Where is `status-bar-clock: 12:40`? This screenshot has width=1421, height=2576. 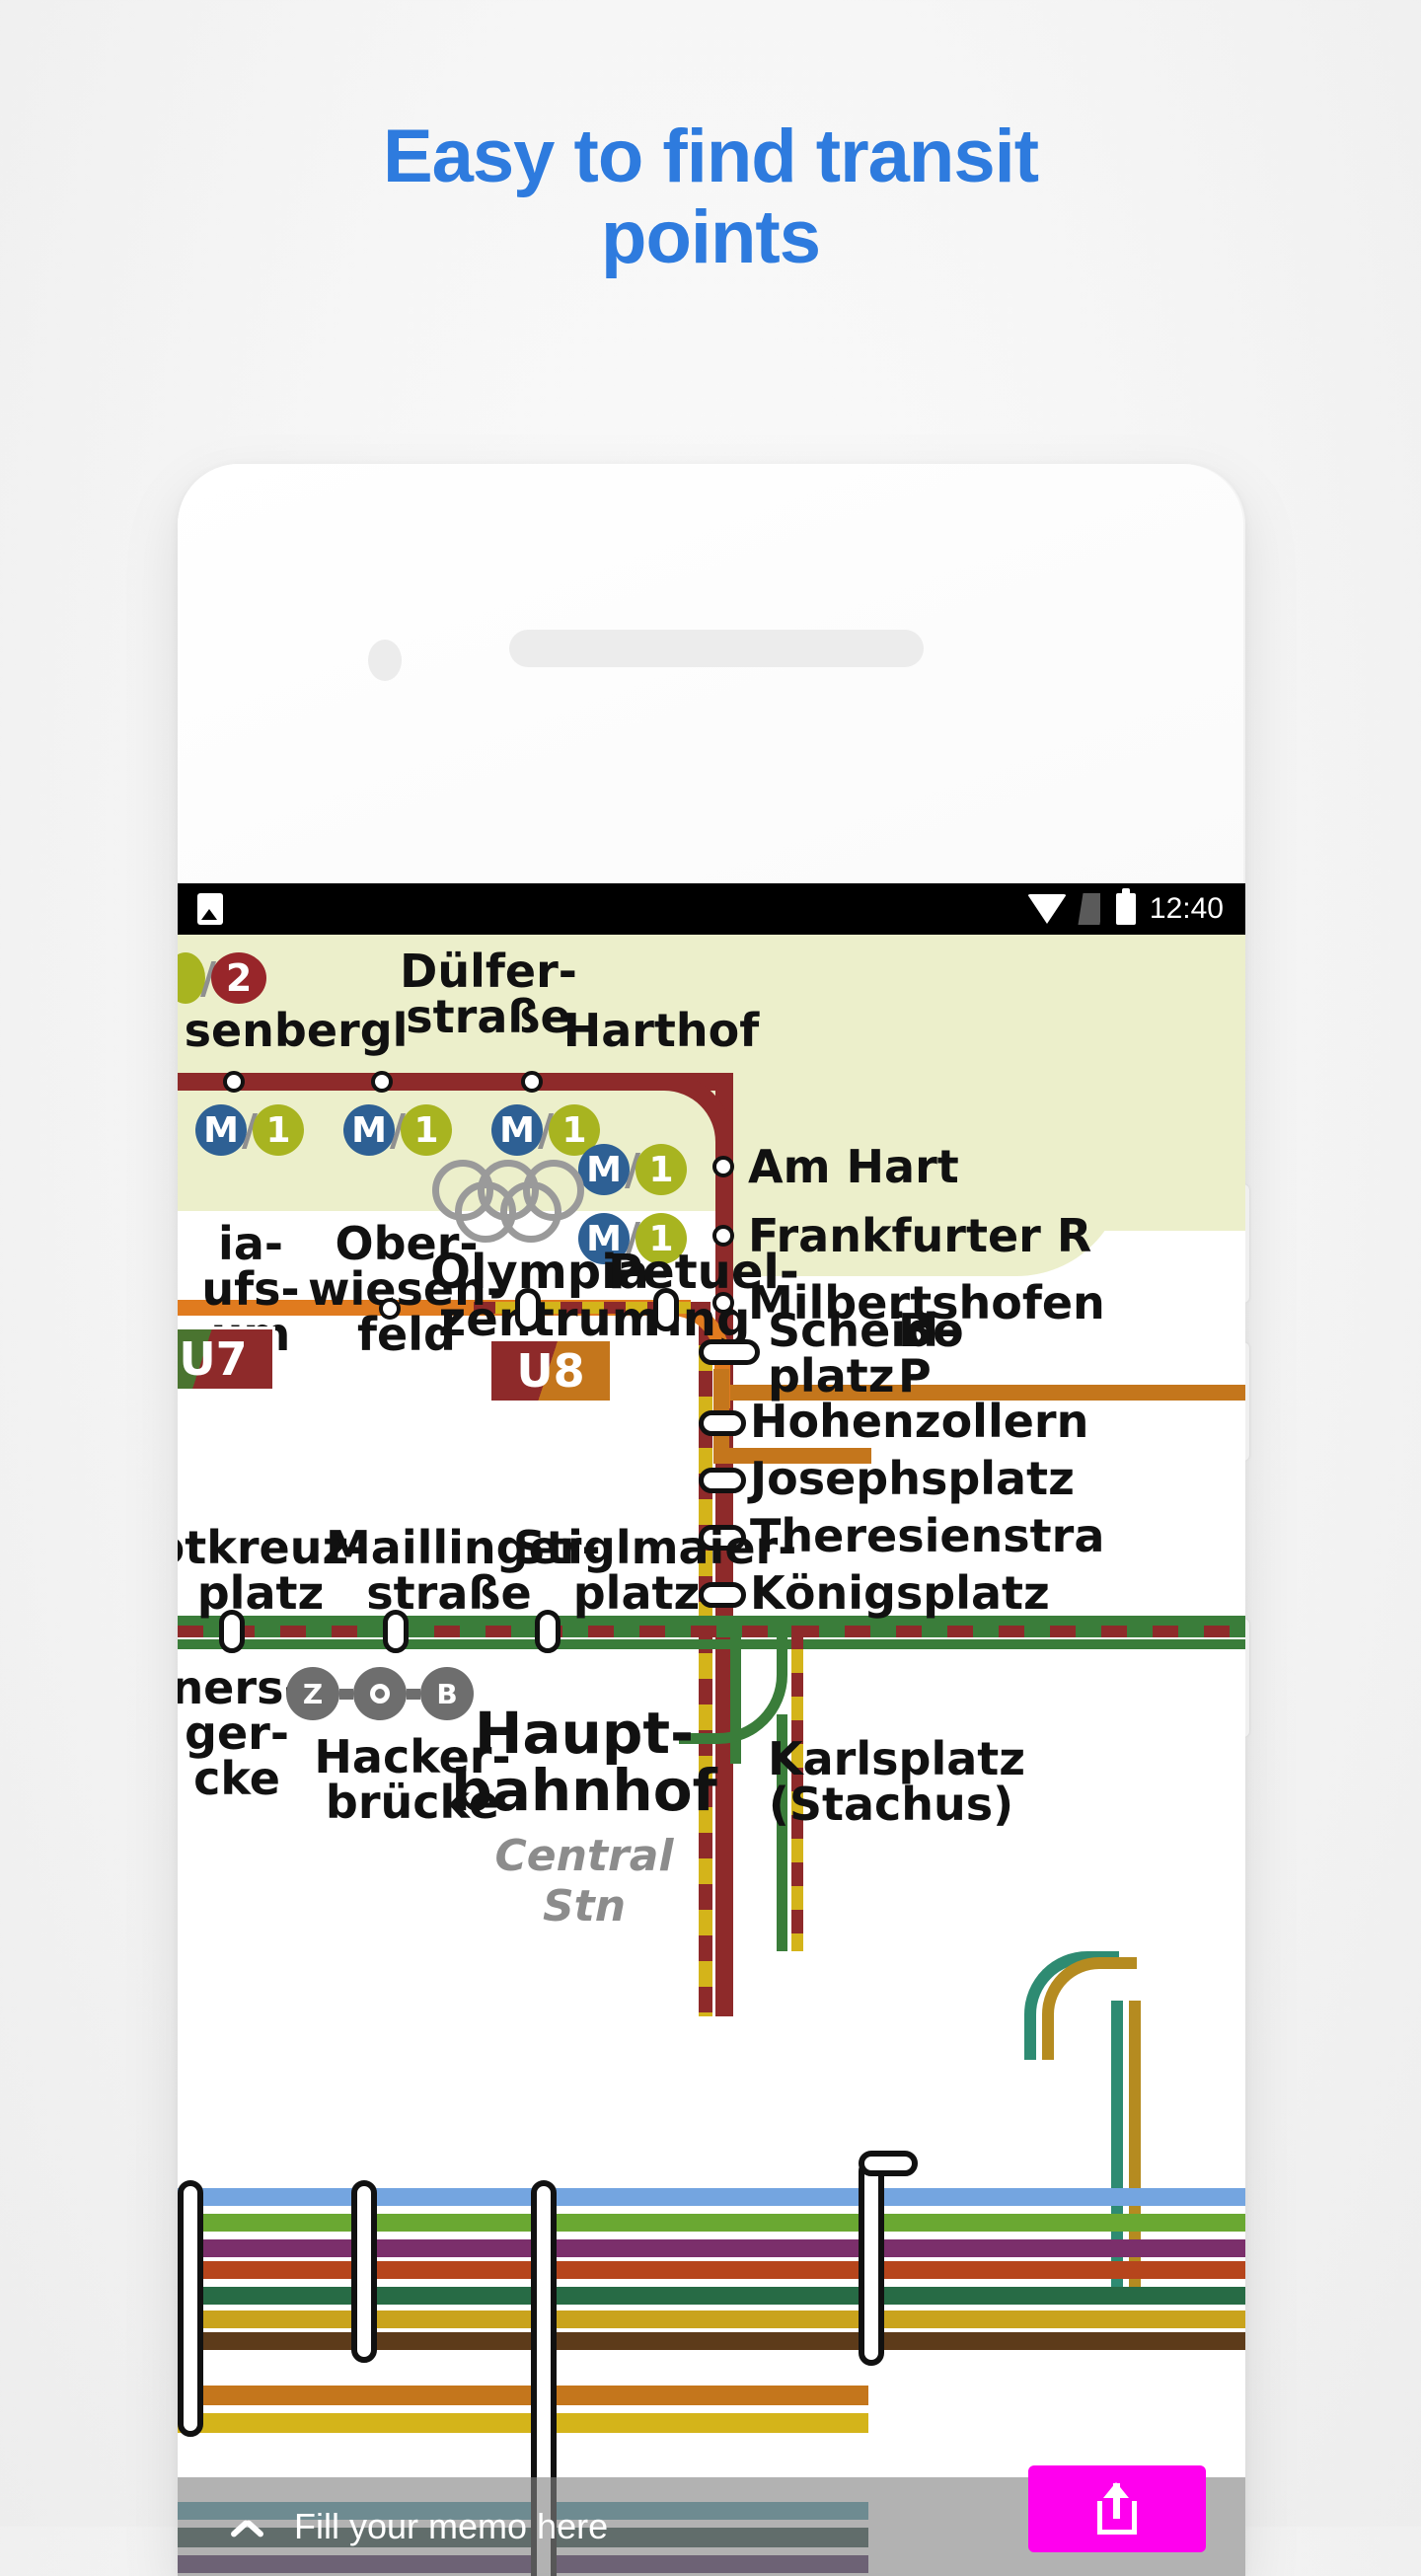 status-bar-clock: 12:40 is located at coordinates (1186, 908).